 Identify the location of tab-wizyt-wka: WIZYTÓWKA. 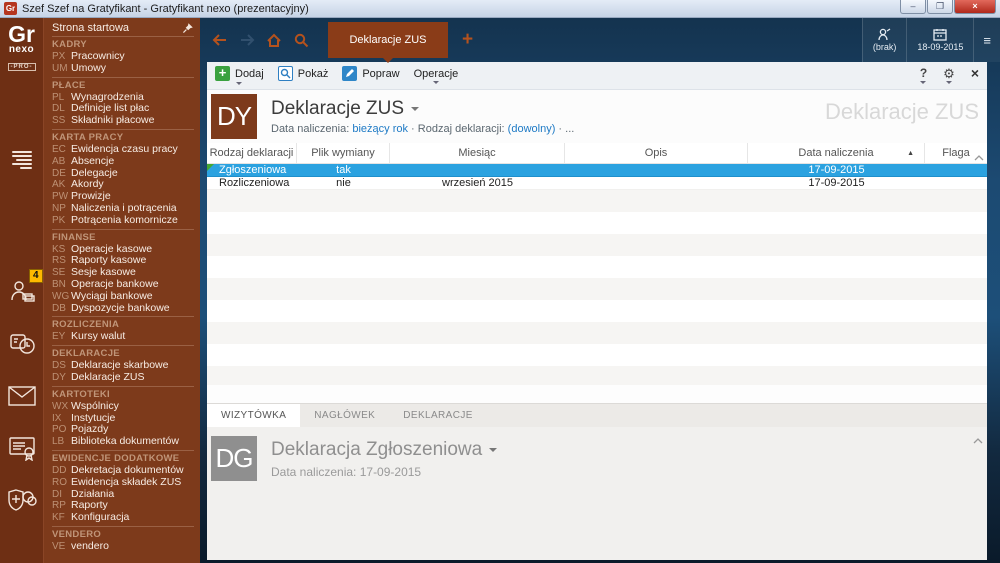
(254, 415).